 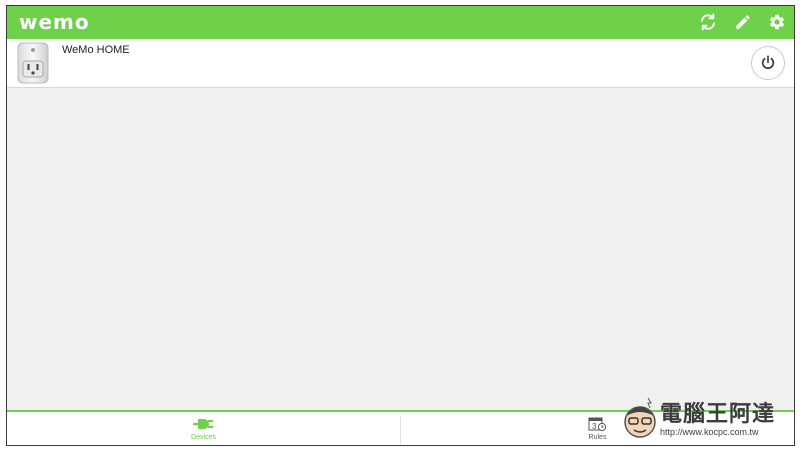 What do you see at coordinates (597, 437) in the screenshot?
I see `tab-rules-label: Rules` at bounding box center [597, 437].